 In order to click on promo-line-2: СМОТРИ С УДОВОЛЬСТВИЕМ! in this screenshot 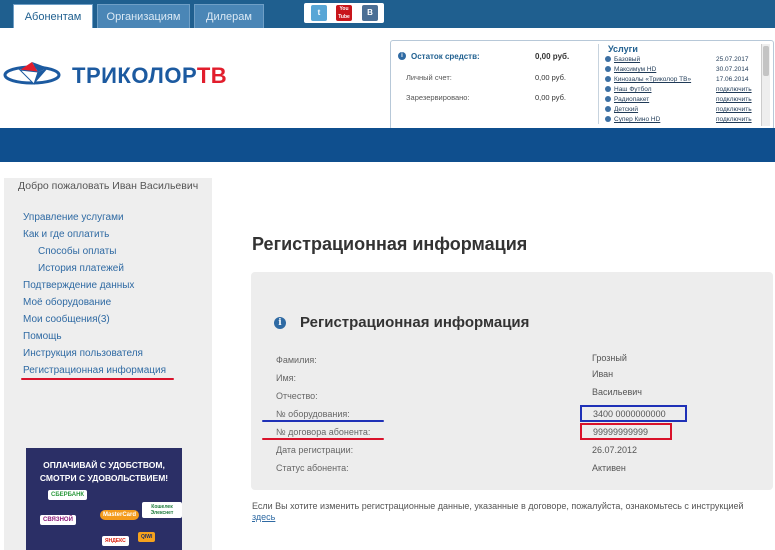, I will do `click(104, 478)`.